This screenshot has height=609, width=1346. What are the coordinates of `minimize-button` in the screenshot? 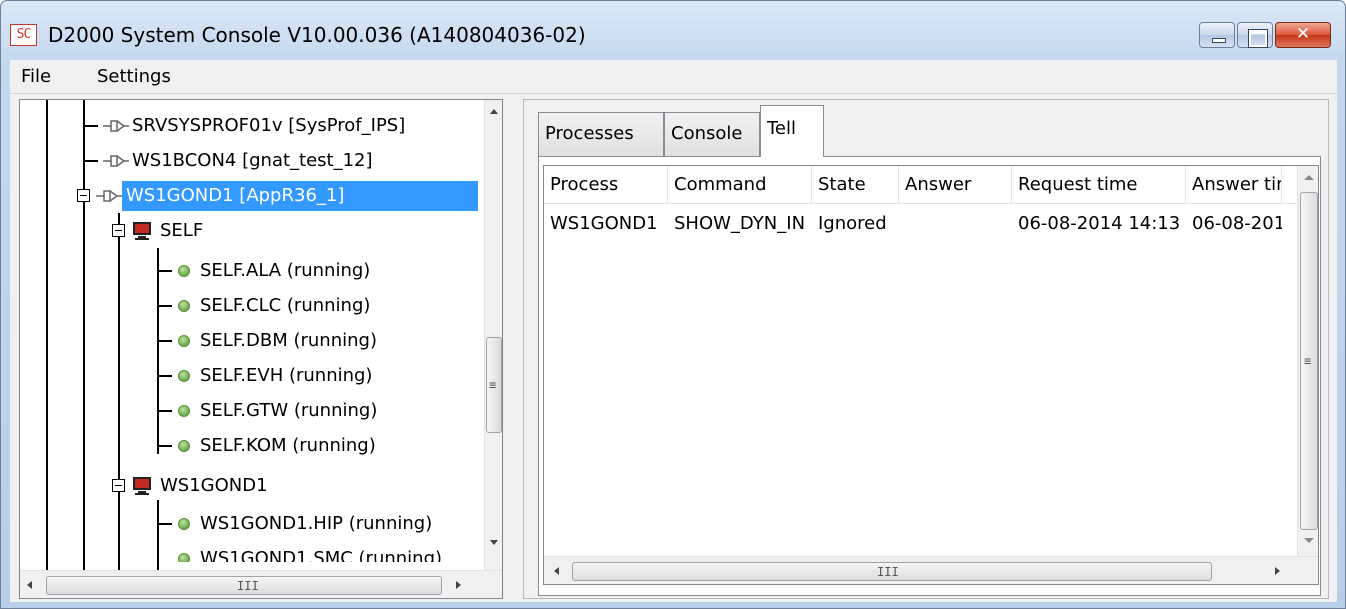 It's located at (1217, 35).